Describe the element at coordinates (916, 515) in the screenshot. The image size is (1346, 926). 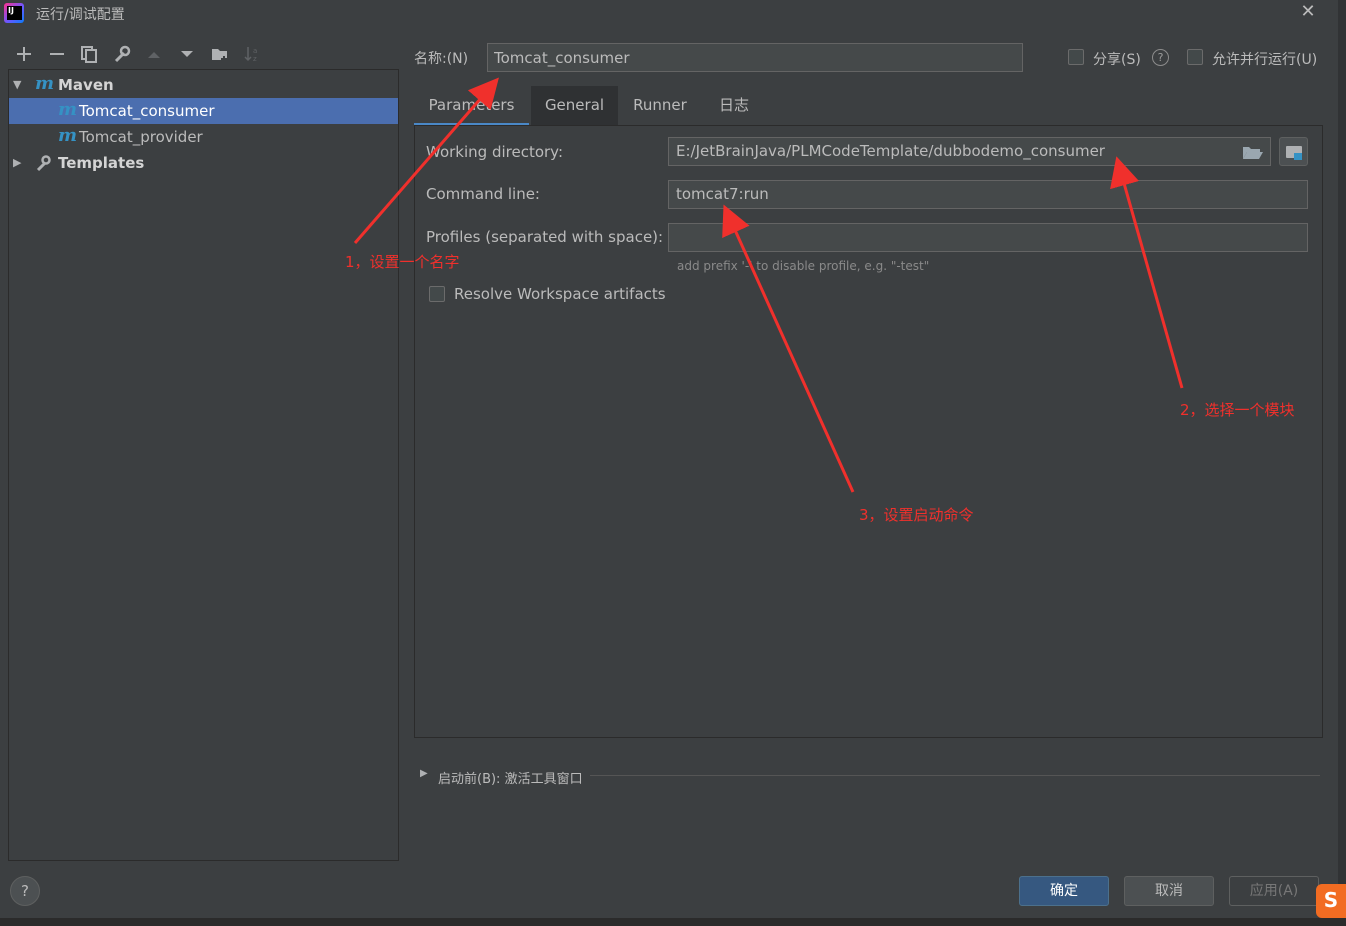
I see `annotation-3: 3，设置启动命令` at that location.